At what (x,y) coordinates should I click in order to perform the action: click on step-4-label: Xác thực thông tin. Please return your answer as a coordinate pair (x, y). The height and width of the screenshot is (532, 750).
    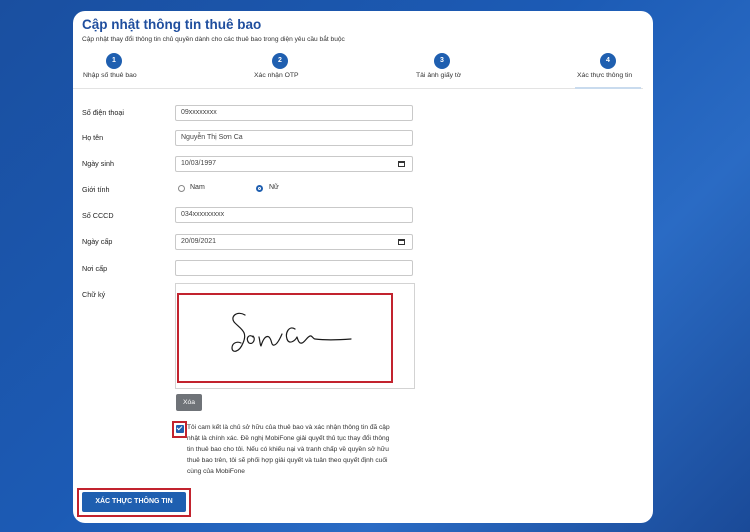
    Looking at the image, I should click on (605, 75).